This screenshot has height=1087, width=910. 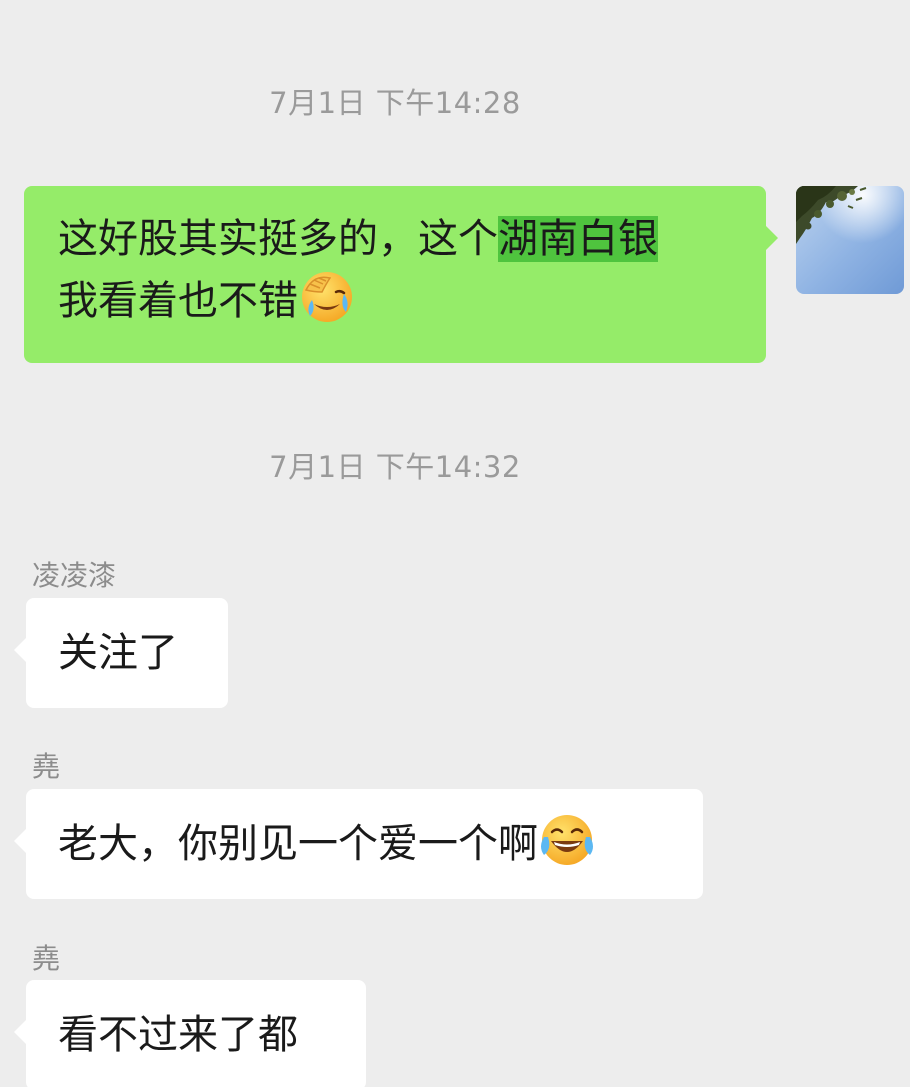 I want to click on message-line: 我看着也不错, so click(x=395, y=301).